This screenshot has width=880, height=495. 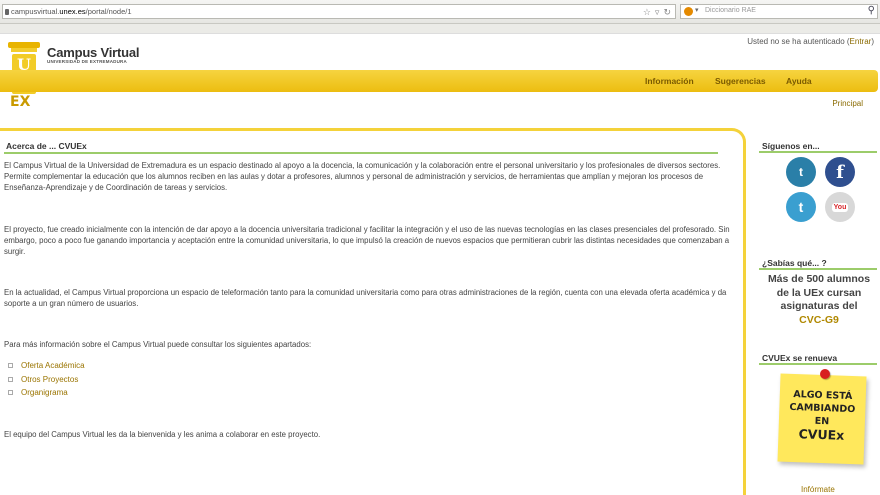 What do you see at coordinates (49, 379) in the screenshot?
I see `link-otros-proyectos: Otros Proyectos` at bounding box center [49, 379].